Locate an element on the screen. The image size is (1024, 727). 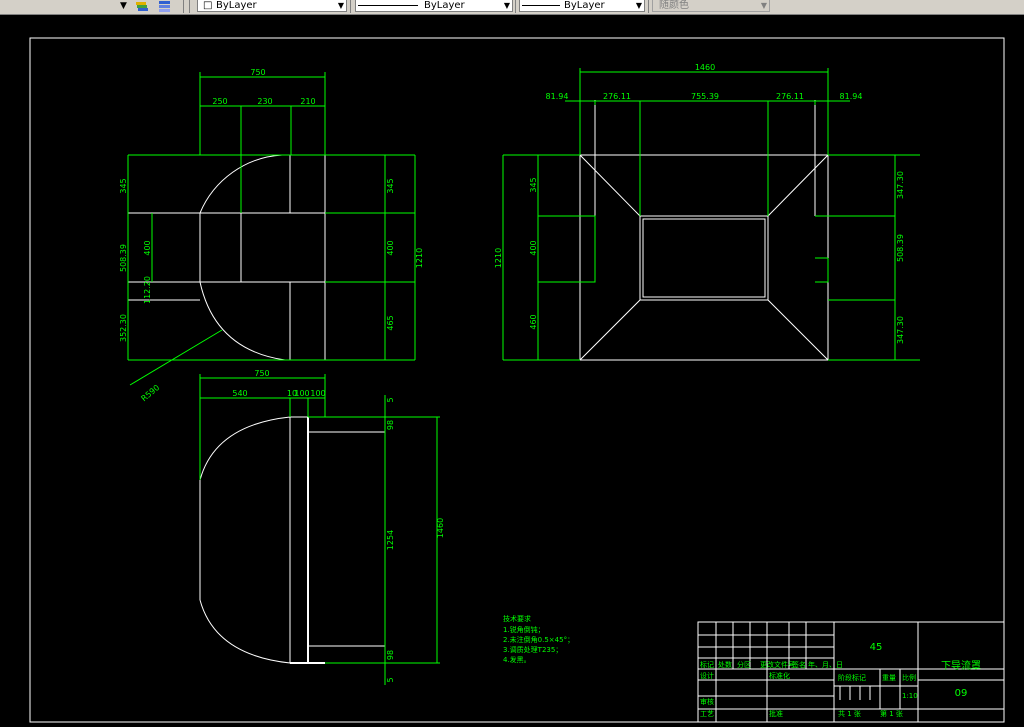
tech-note-line: 1.锐角倒钝； is located at coordinates (524, 629).